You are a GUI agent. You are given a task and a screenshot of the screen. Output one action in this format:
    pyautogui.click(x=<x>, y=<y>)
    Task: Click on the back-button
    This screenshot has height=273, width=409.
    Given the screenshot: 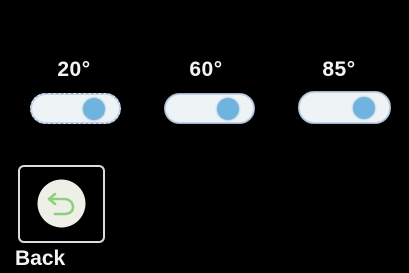 What is the action you would take?
    pyautogui.click(x=61, y=204)
    